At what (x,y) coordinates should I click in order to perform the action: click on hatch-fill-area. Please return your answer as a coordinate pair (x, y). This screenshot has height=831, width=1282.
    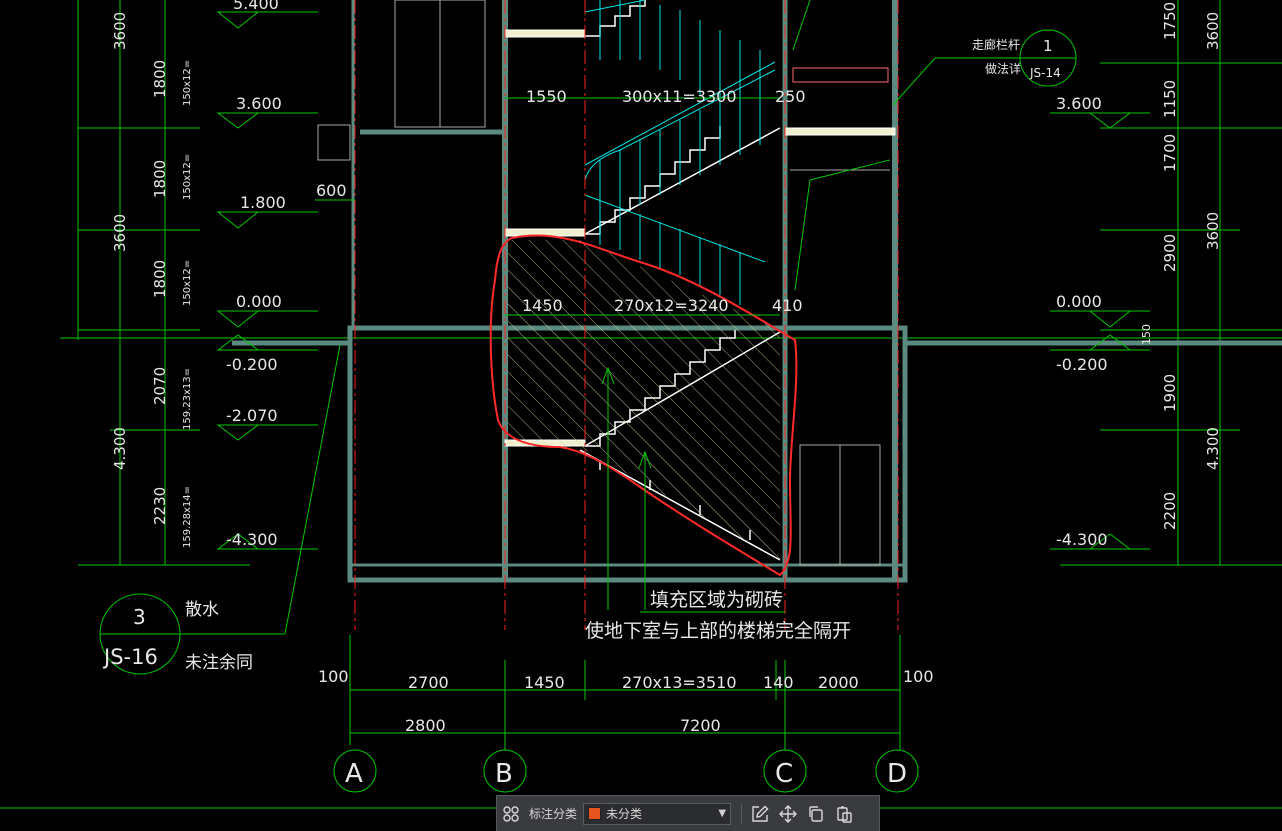
    Looking at the image, I should click on (644, 400).